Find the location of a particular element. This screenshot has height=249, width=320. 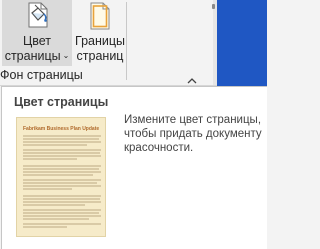

window-background-strip is located at coordinates (242, 43).